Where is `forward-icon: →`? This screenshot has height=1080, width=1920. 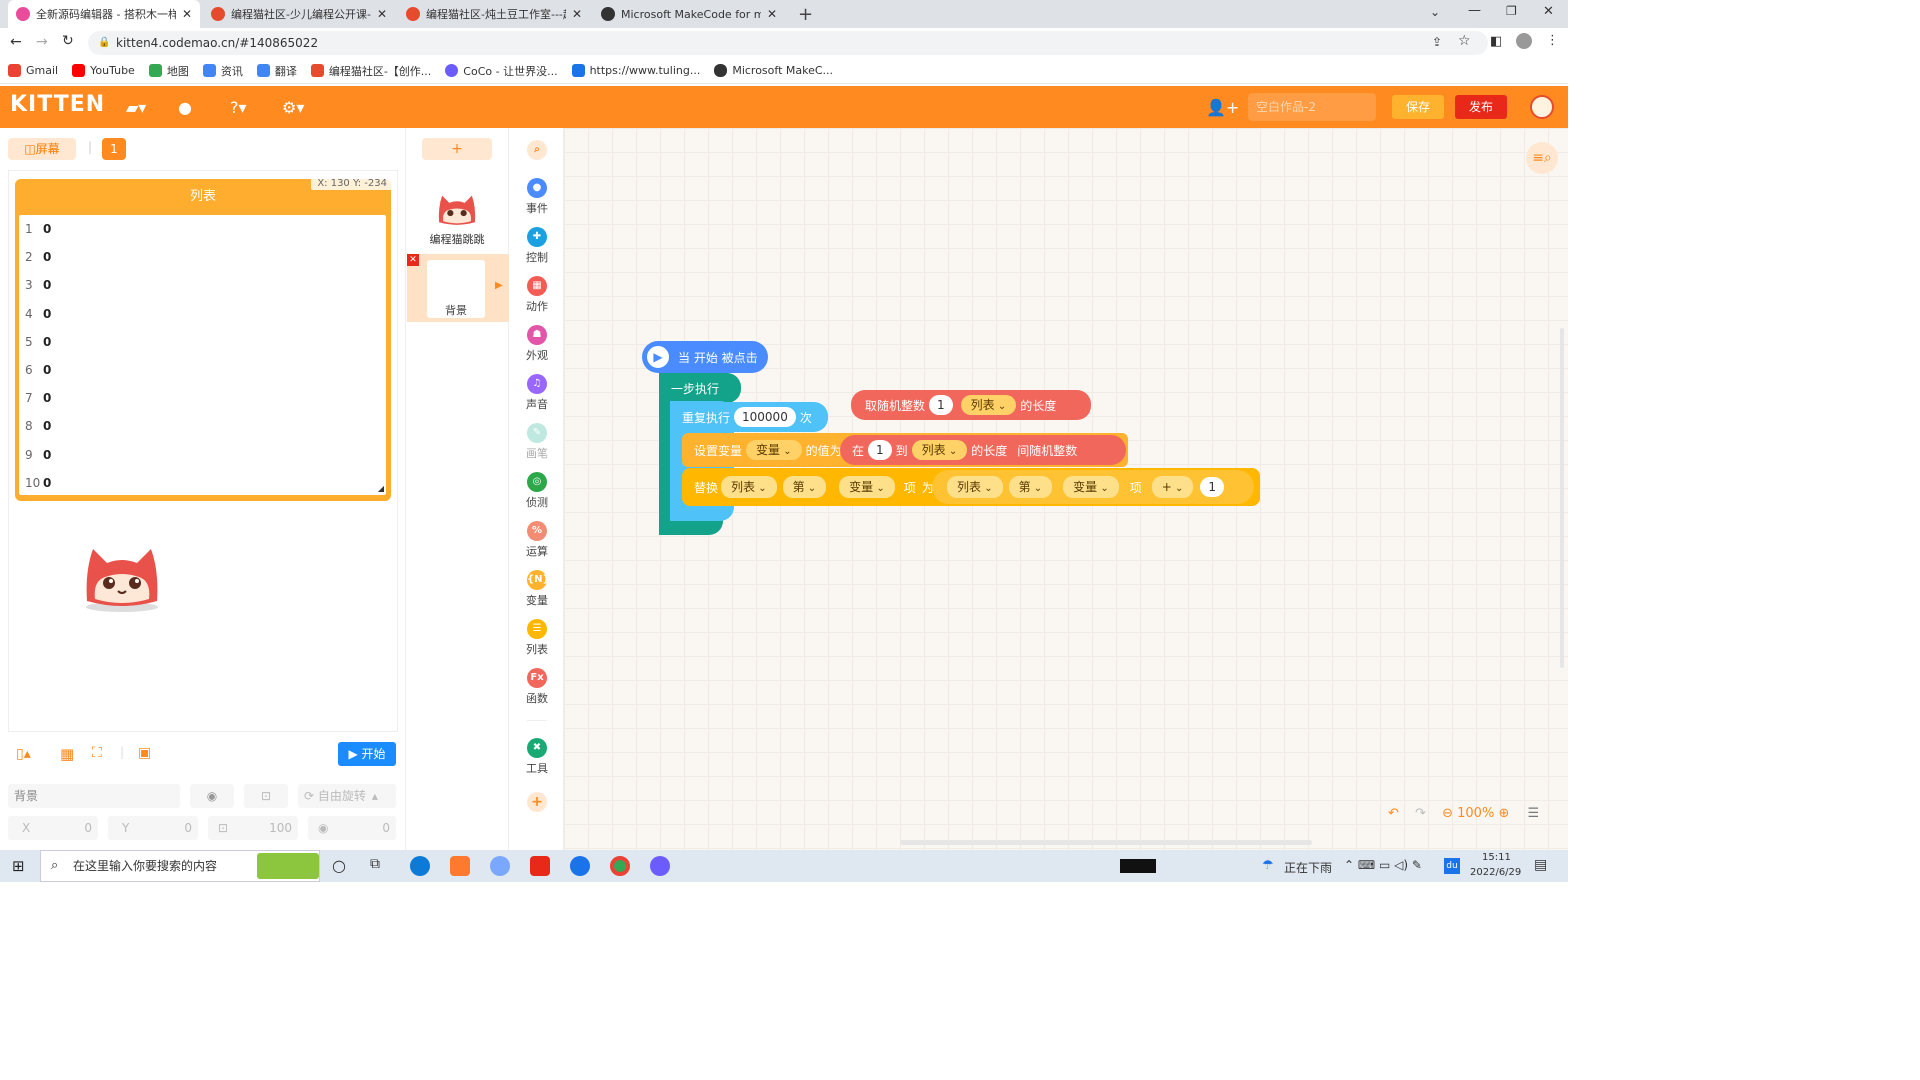
forward-icon: → is located at coordinates (42, 42).